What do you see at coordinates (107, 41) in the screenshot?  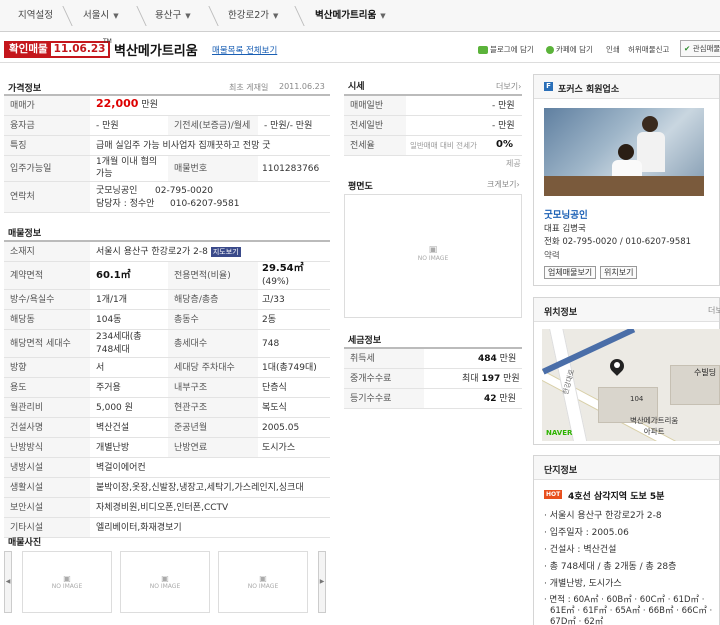 I see `trademark: TM` at bounding box center [107, 41].